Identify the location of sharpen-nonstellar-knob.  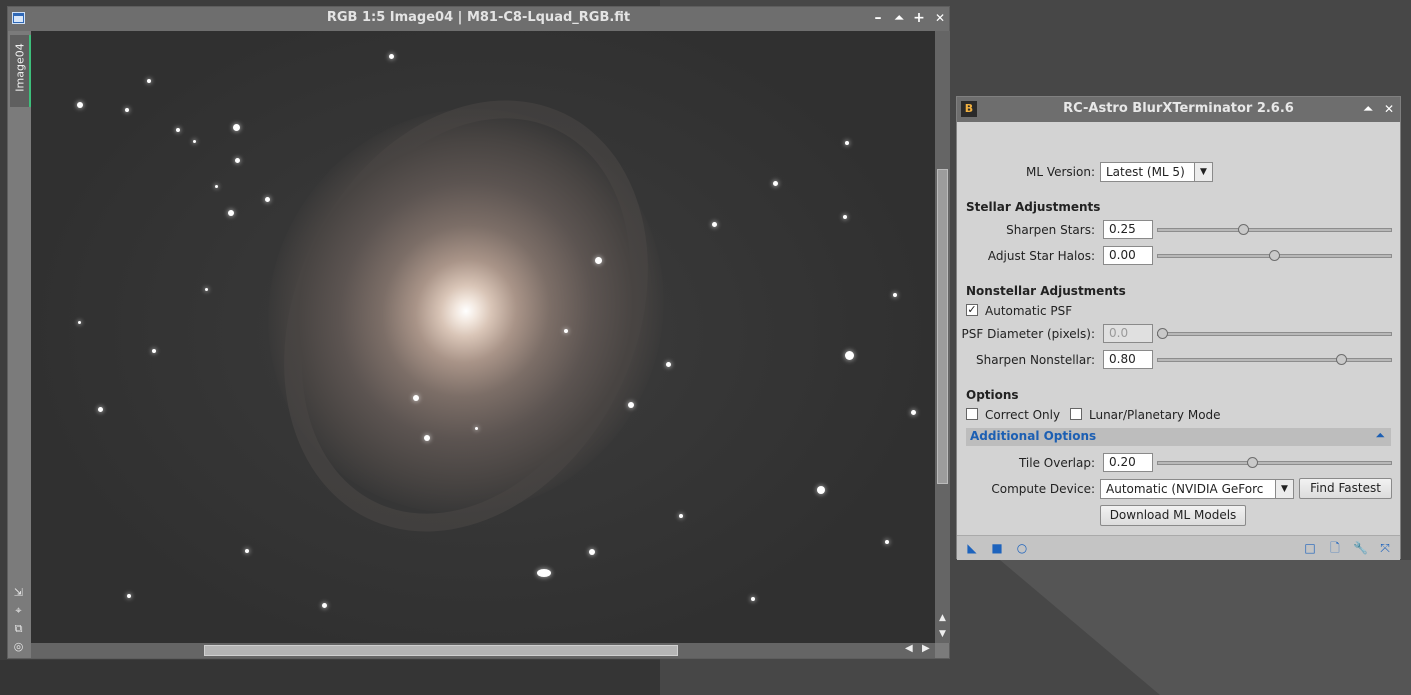
(1342, 359).